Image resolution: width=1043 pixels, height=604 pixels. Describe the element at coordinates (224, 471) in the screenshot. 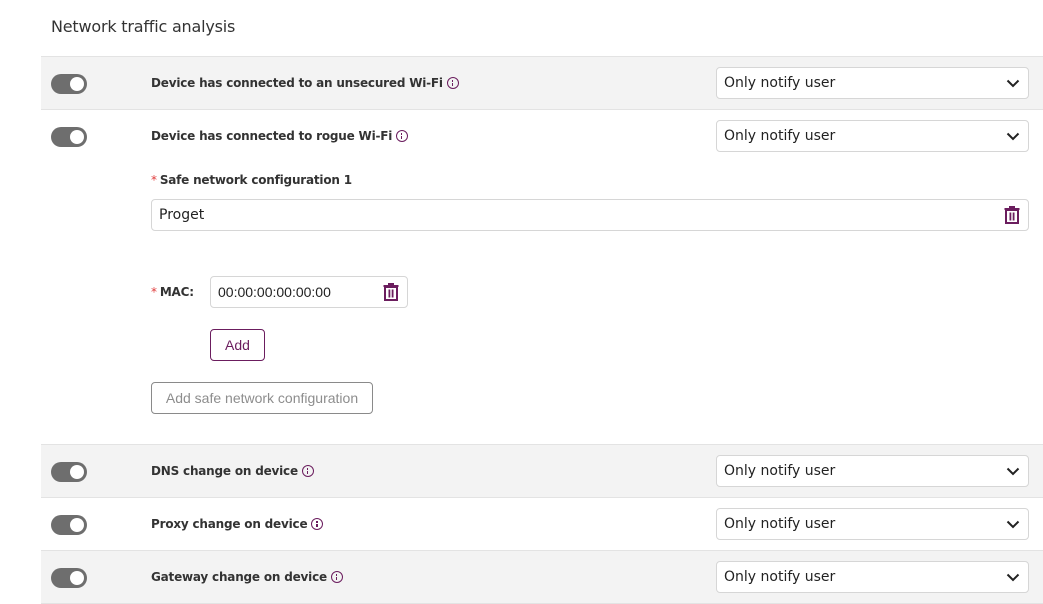

I see `rule-label-text: DNS change on device` at that location.